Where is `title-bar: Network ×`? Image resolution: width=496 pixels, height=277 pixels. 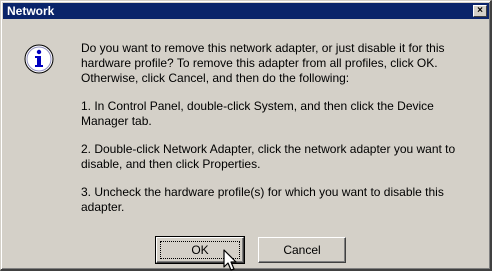 title-bar: Network × is located at coordinates (246, 11).